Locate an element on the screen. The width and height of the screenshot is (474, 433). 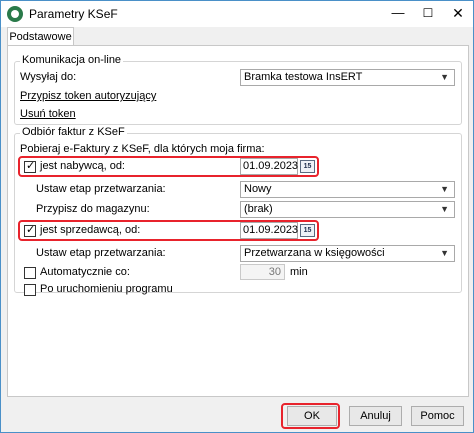
receive-group-label: Odbiór faktur z KSeF is located at coordinates (73, 132).